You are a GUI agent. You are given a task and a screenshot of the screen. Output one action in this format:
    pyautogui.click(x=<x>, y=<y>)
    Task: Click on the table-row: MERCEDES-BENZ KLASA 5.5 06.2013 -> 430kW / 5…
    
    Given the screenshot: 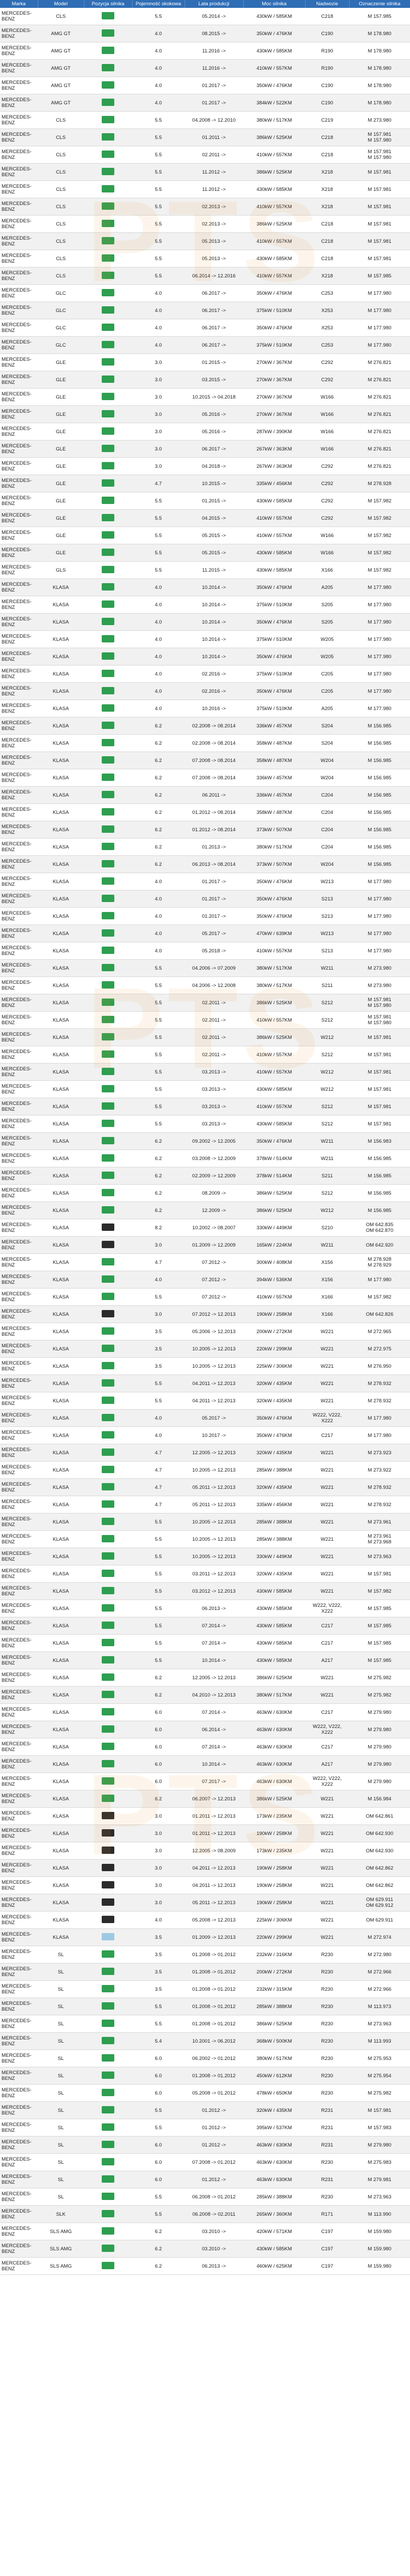 What is the action you would take?
    pyautogui.click(x=205, y=1608)
    